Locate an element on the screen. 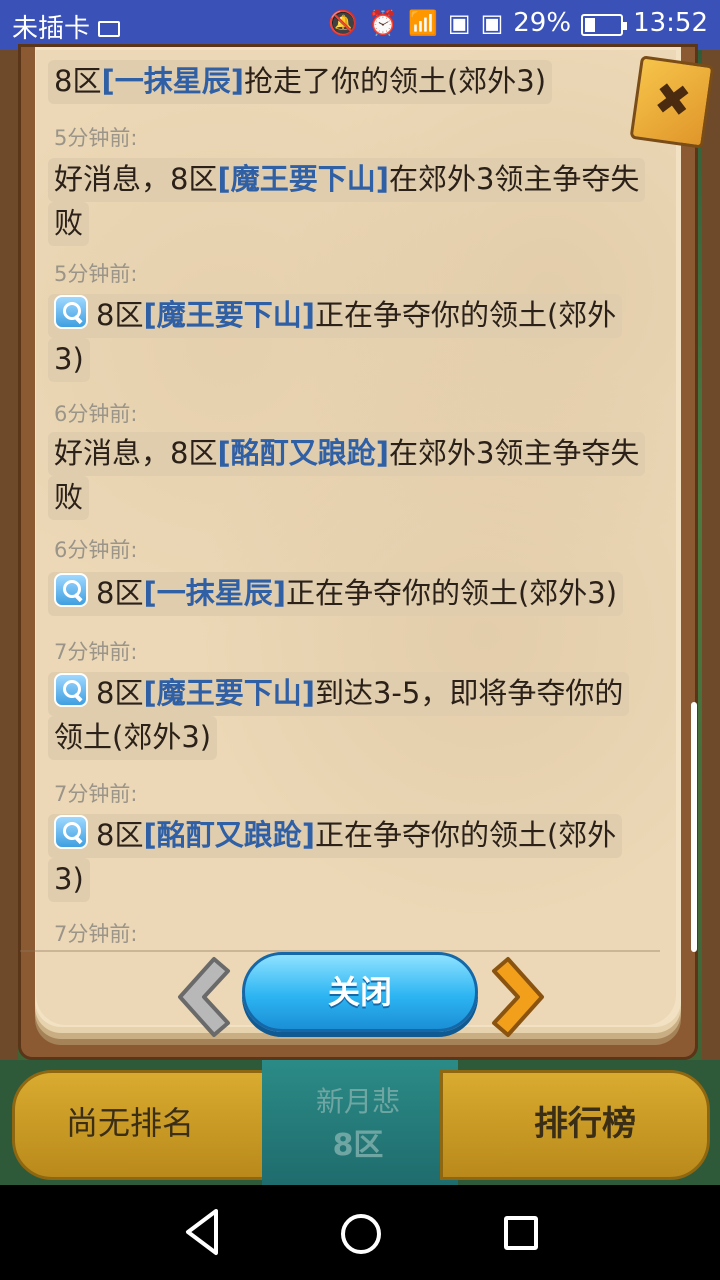  message-line: 8区[酩酊又踉跄]正在争夺你的领土(郊外 is located at coordinates (335, 836).